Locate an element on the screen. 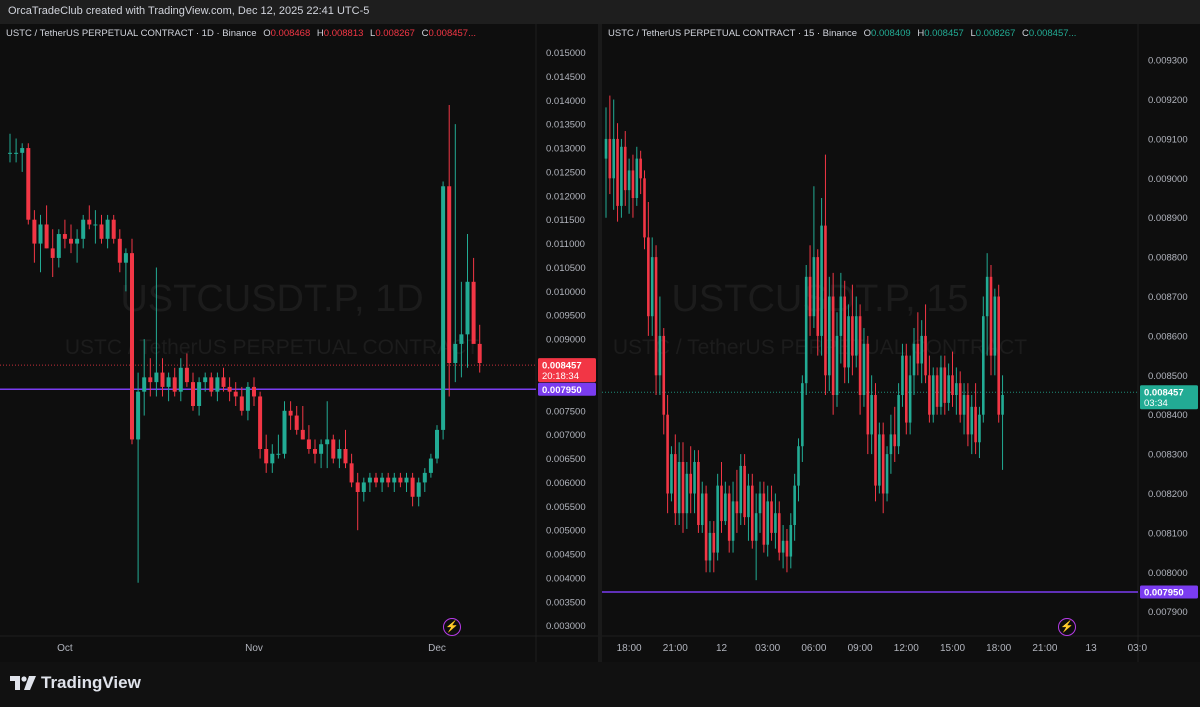 The height and width of the screenshot is (707, 1200). level-label: 0.007950 is located at coordinates (1164, 592).